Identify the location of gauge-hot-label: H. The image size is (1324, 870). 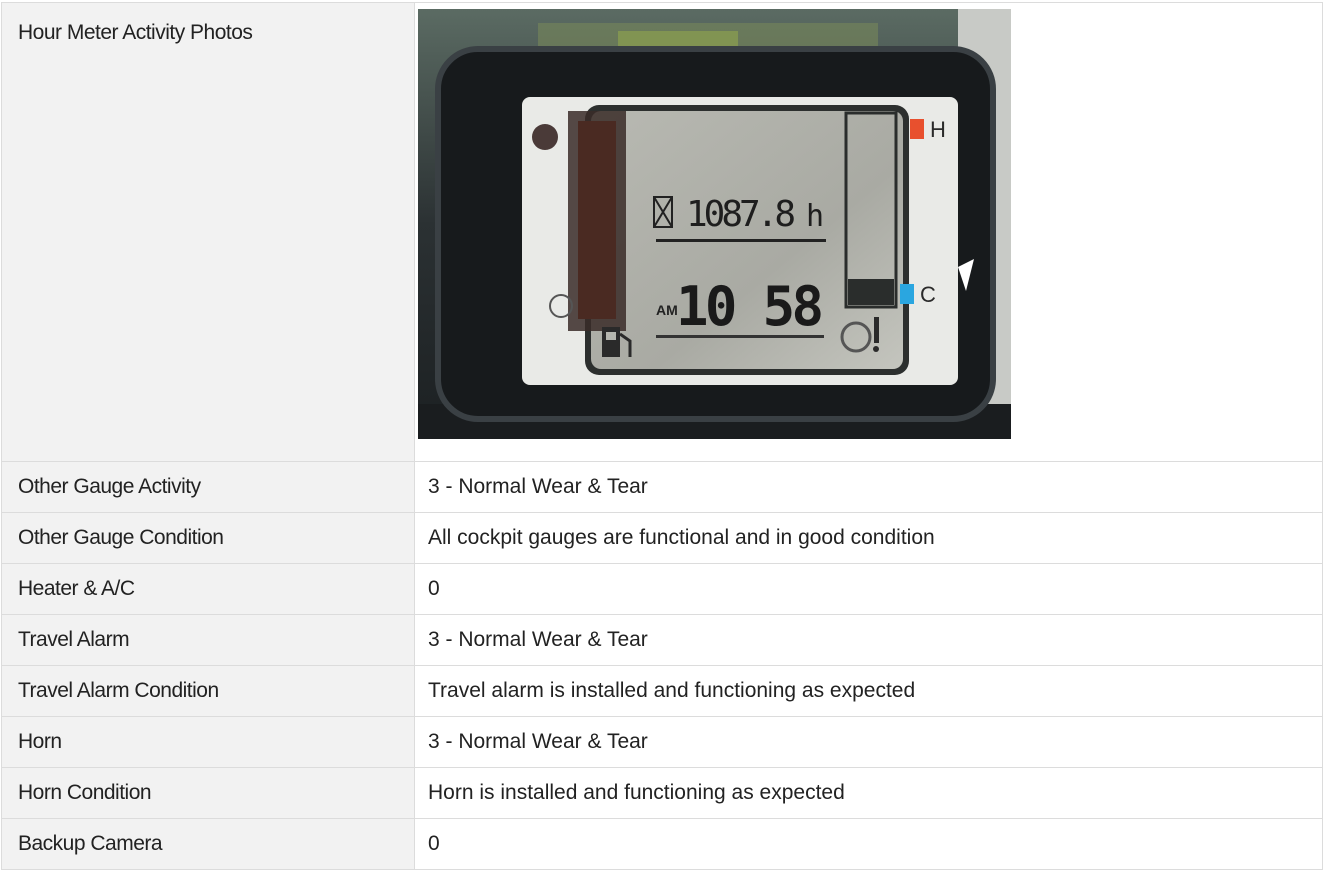
(938, 129).